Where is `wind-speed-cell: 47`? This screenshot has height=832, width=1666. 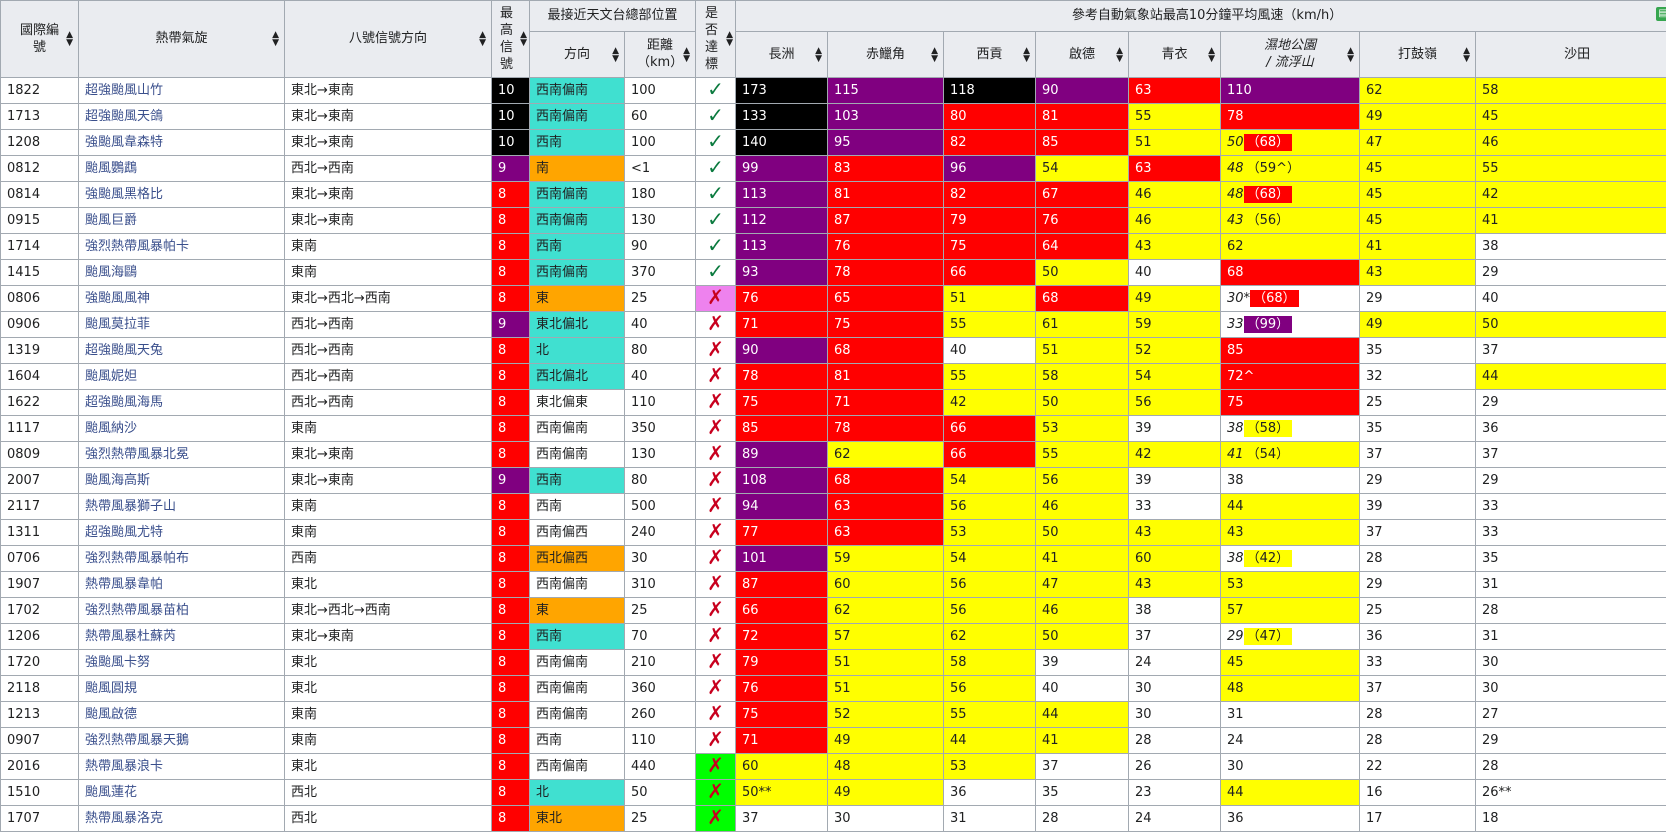 wind-speed-cell: 47 is located at coordinates (1082, 585).